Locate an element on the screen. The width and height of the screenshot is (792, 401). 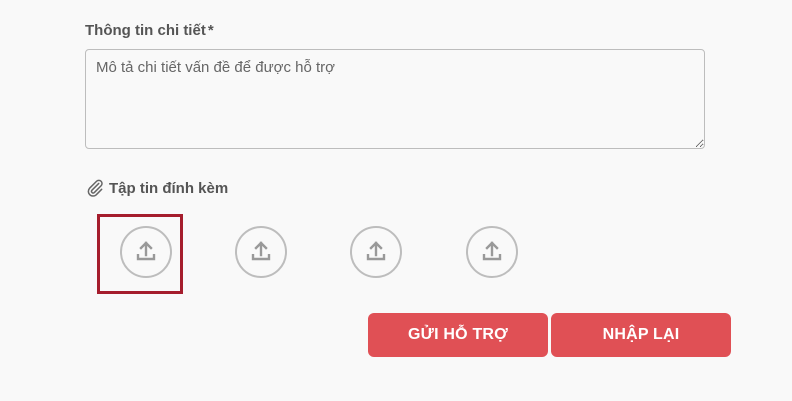
attachments-label: Tập tin đính kèm is located at coordinates (169, 188).